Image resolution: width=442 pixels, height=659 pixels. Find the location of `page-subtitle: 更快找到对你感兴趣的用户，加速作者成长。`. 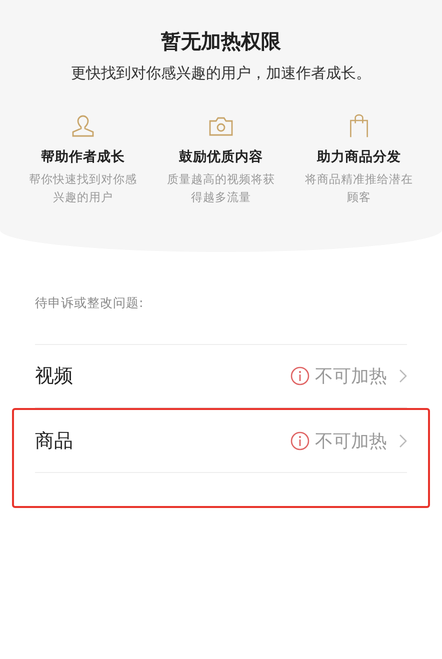

page-subtitle: 更快找到对你感兴趣的用户，加速作者成长。 is located at coordinates (221, 73).